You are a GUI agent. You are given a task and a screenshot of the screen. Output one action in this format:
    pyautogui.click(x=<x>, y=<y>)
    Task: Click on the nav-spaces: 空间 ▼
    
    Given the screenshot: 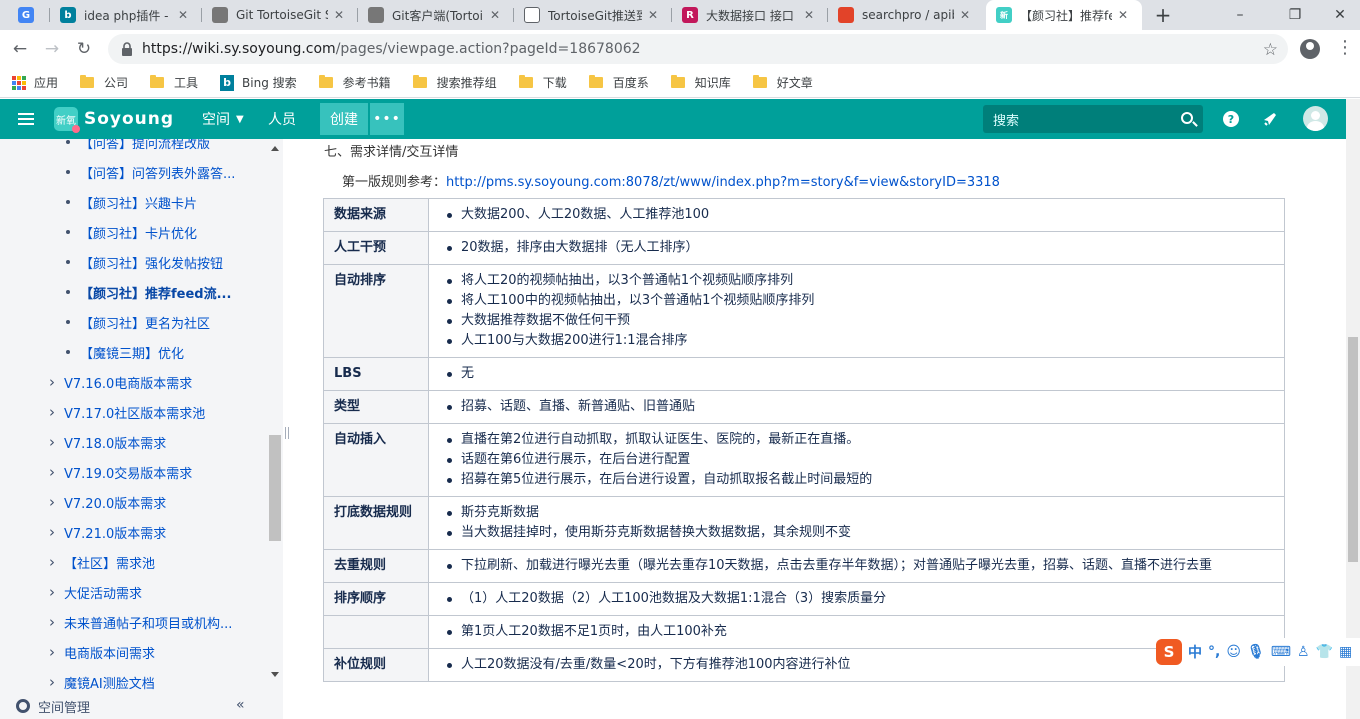 What is the action you would take?
    pyautogui.click(x=223, y=119)
    